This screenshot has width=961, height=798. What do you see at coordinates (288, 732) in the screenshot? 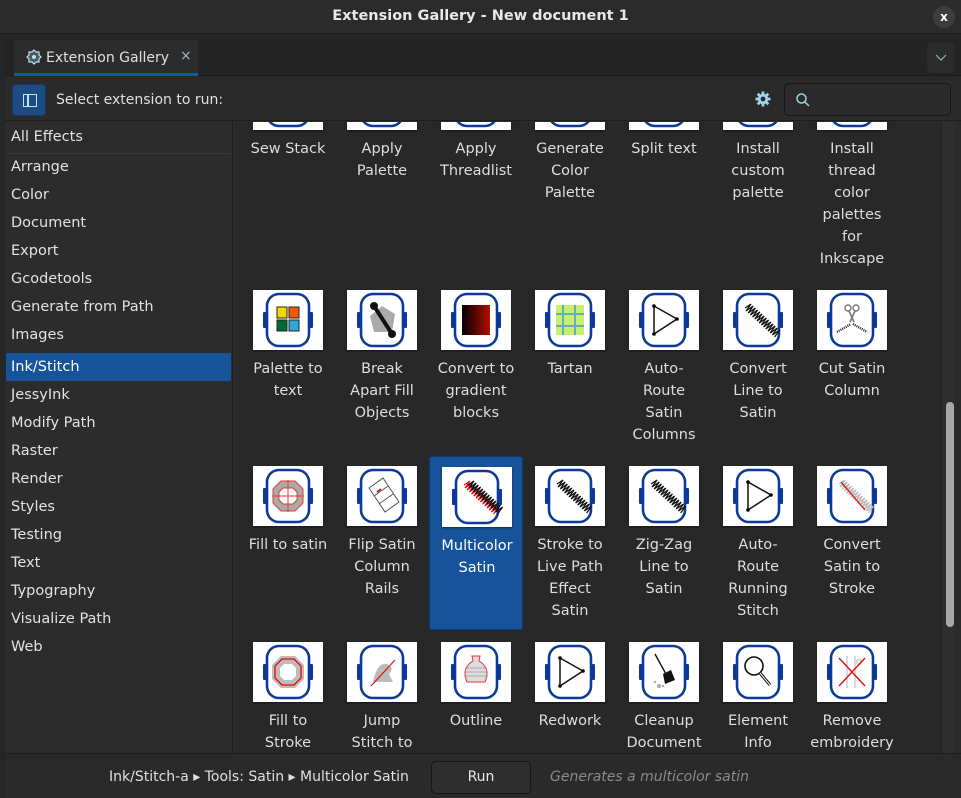
I see `extension-label: Fill to Stroke` at bounding box center [288, 732].